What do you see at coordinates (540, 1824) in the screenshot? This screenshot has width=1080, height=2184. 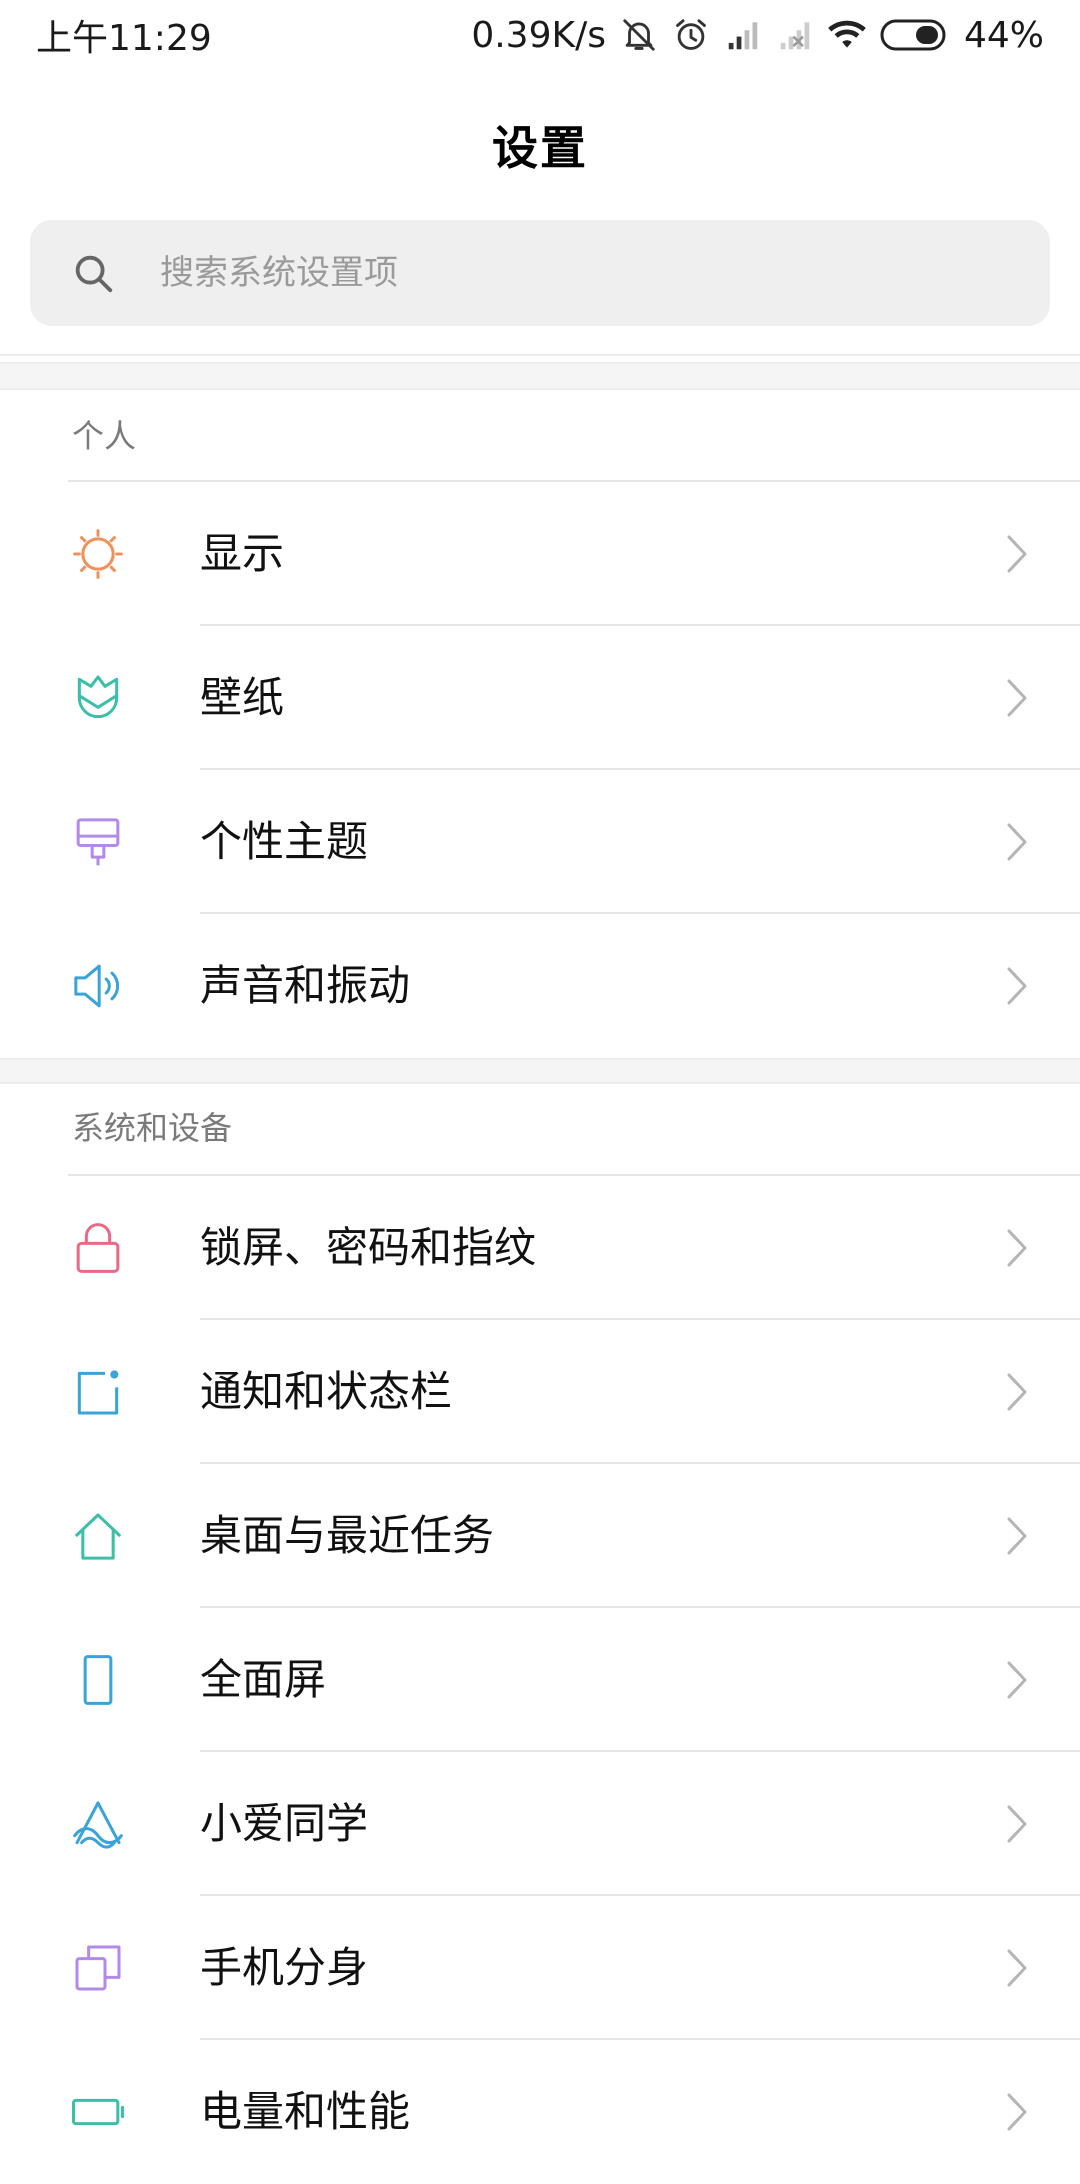 I see `settings-item-xiaoai: 小爱同学` at bounding box center [540, 1824].